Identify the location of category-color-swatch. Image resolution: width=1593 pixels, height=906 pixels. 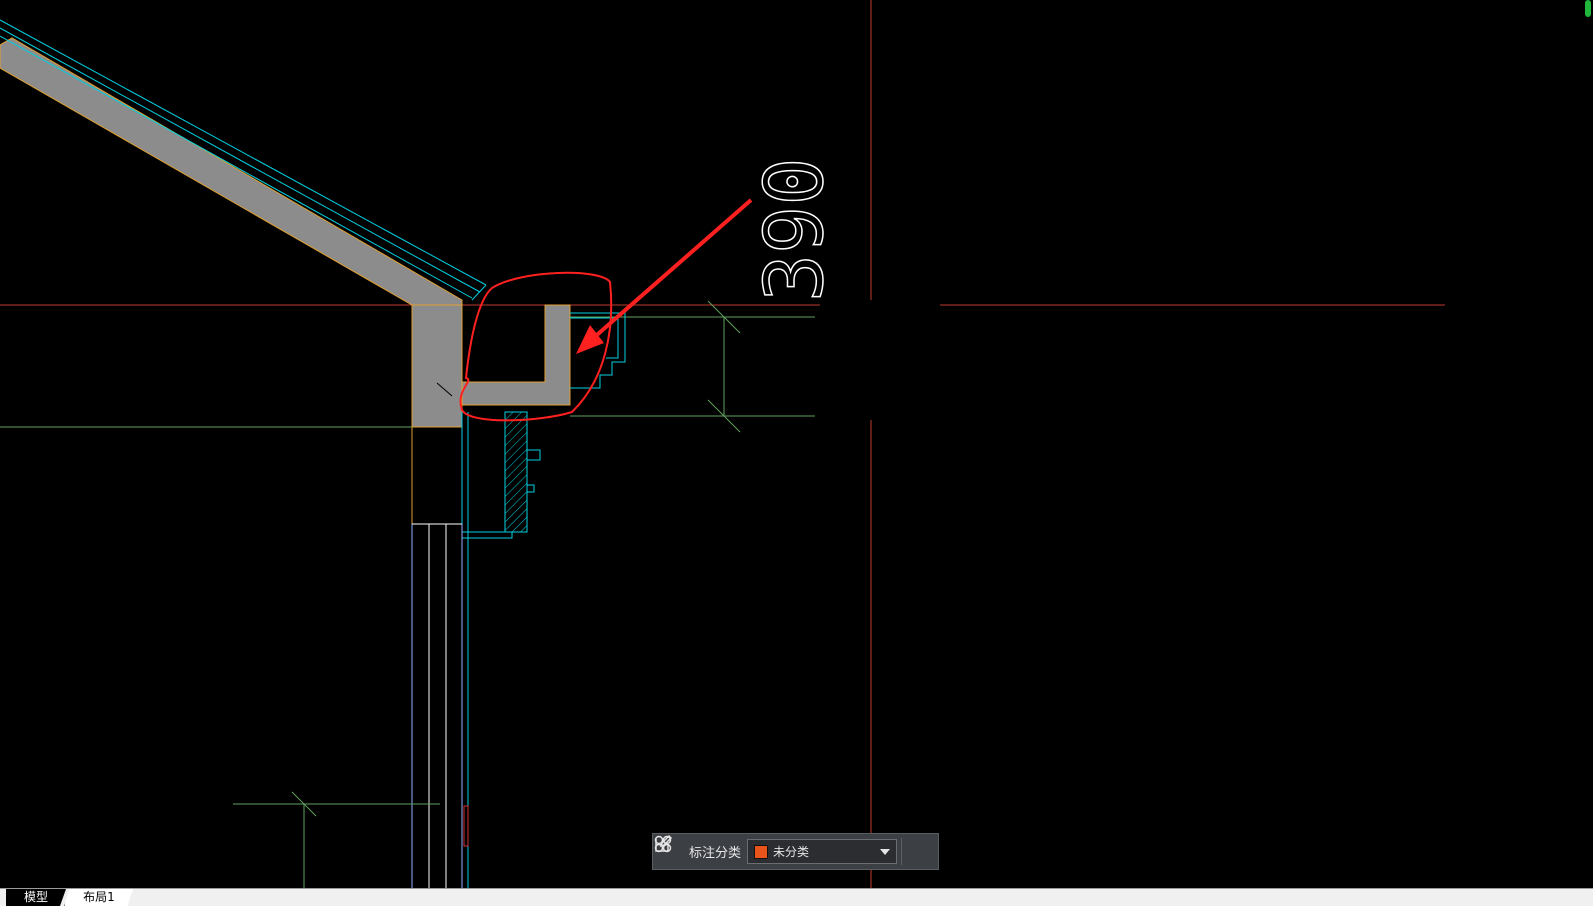
(761, 851).